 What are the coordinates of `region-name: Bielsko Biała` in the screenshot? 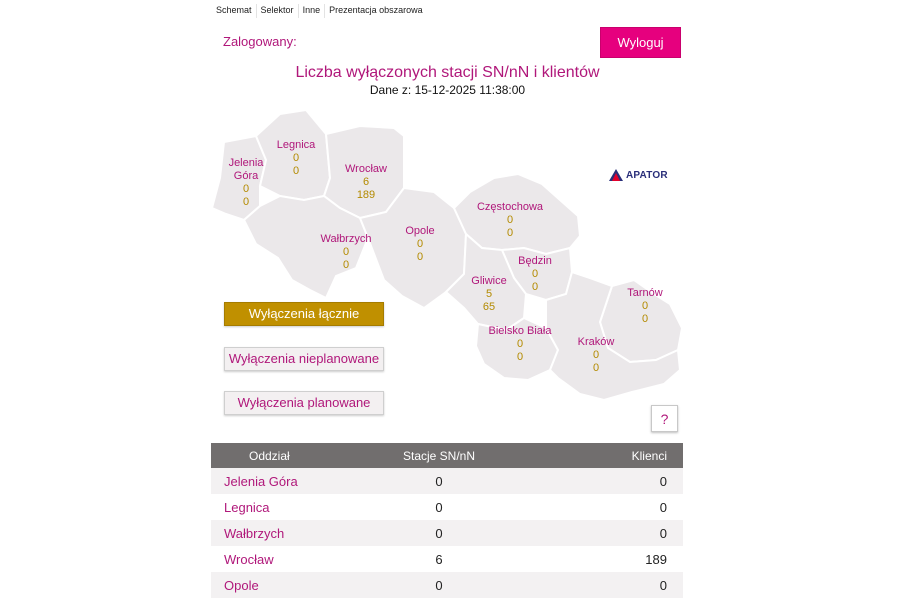 It's located at (521, 331).